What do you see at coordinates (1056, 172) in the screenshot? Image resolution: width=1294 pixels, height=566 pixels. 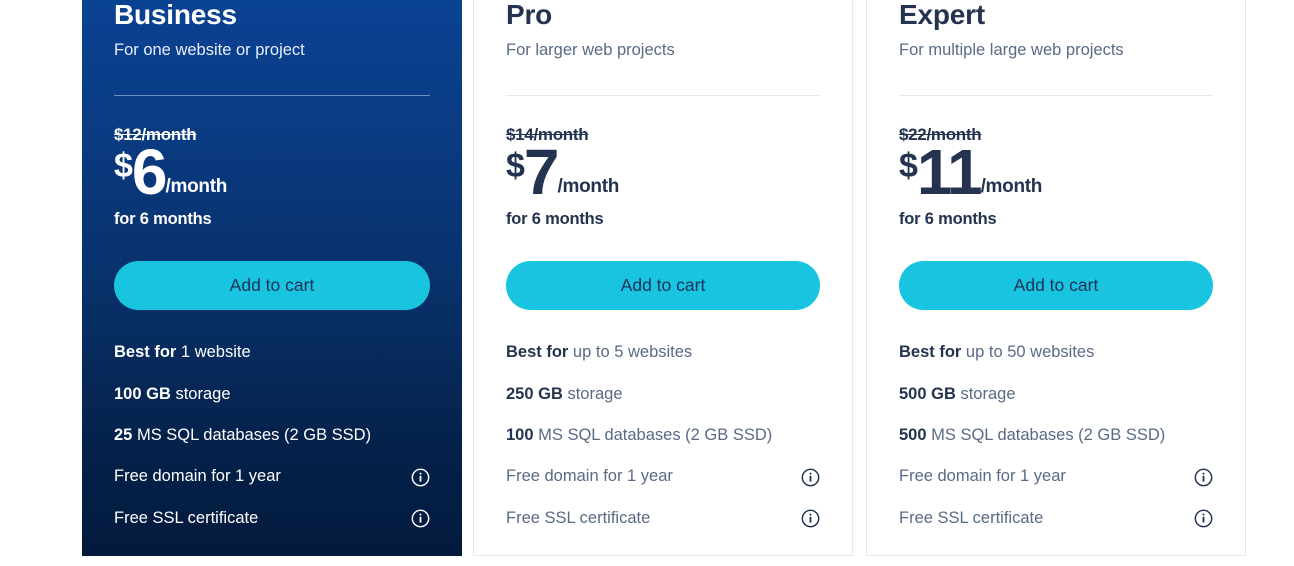 I see `price-current: $ 11 /month` at bounding box center [1056, 172].